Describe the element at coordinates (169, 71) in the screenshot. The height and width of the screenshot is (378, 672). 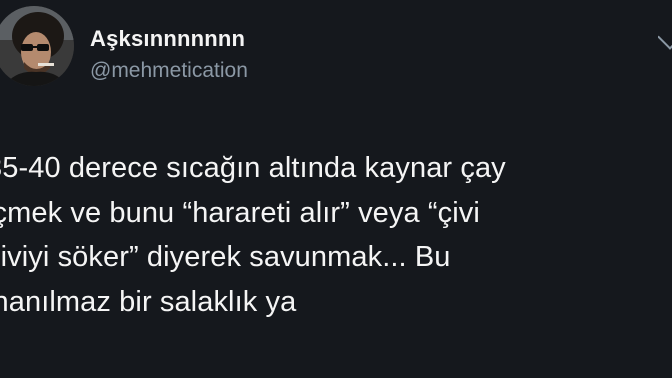
I see `author-handle: @mehmetication` at that location.